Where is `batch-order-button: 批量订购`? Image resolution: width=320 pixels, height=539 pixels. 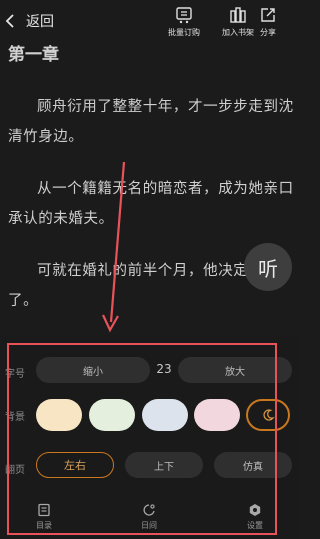 batch-order-button: 批量订购 is located at coordinates (184, 22).